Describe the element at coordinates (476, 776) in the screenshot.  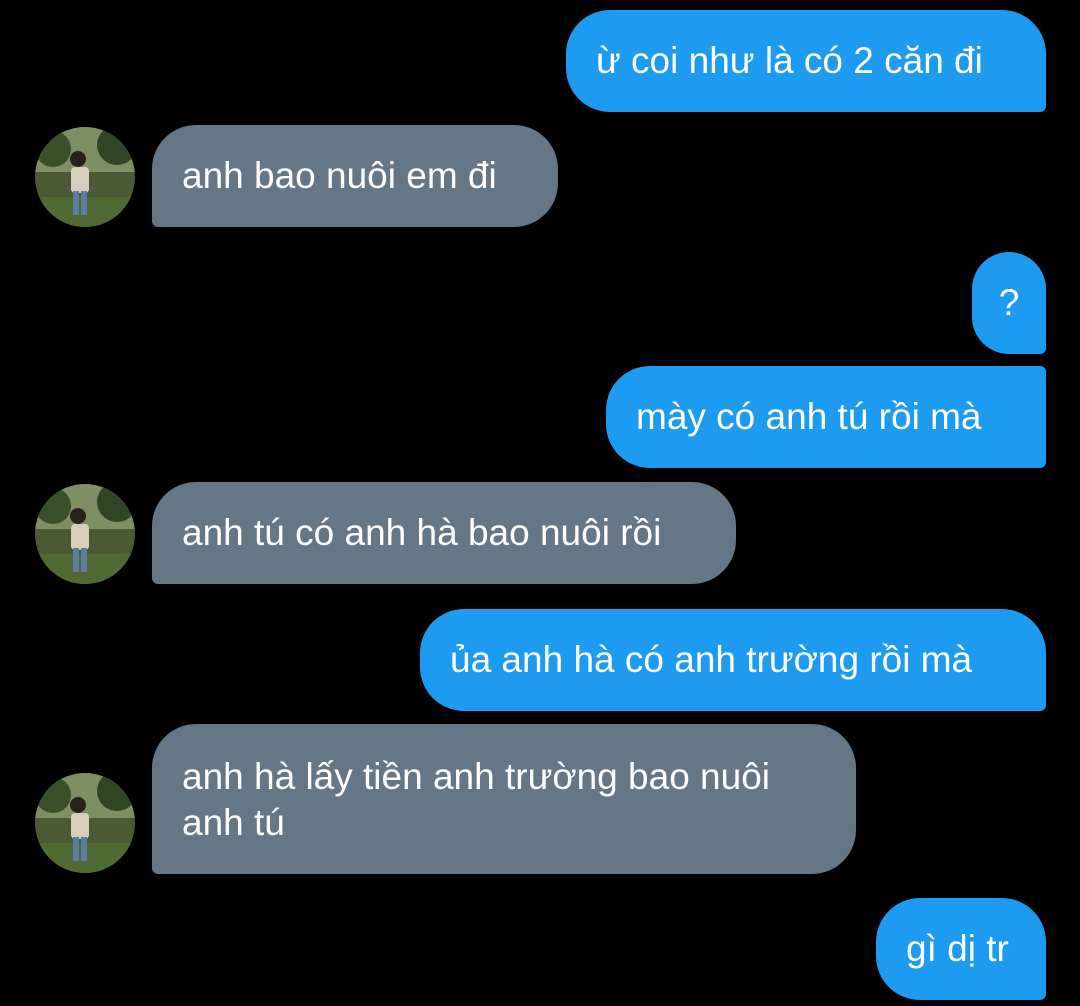
I see `message-text-line: anh hà lấy tiền anh trường bao nuôi` at that location.